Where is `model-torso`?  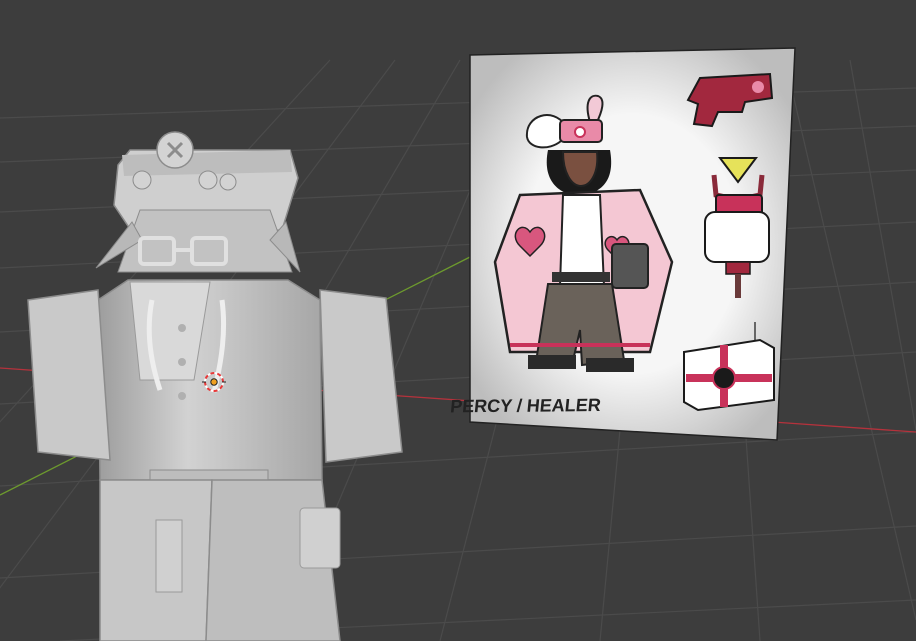
model-torso is located at coordinates (215, 388).